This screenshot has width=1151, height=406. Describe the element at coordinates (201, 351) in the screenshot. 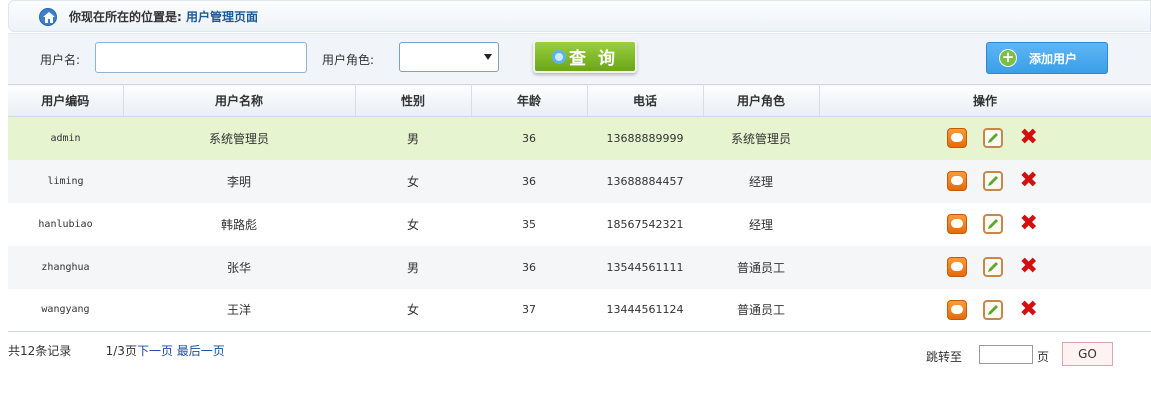

I see `last-page-link: 最后一页` at that location.